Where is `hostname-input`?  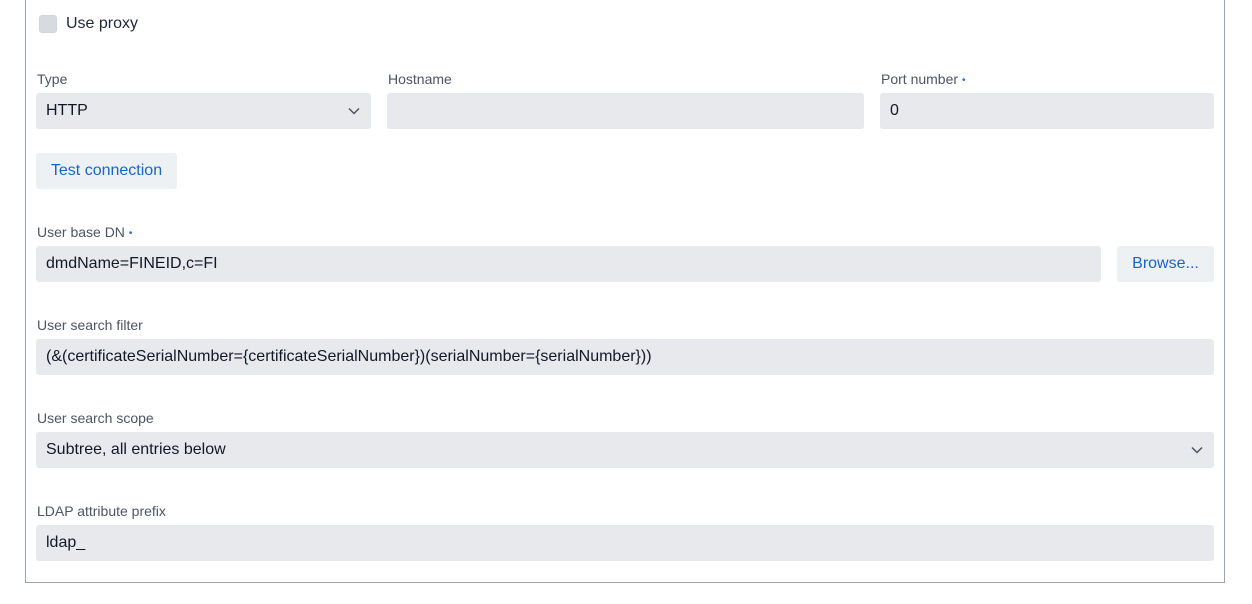
hostname-input is located at coordinates (625, 111).